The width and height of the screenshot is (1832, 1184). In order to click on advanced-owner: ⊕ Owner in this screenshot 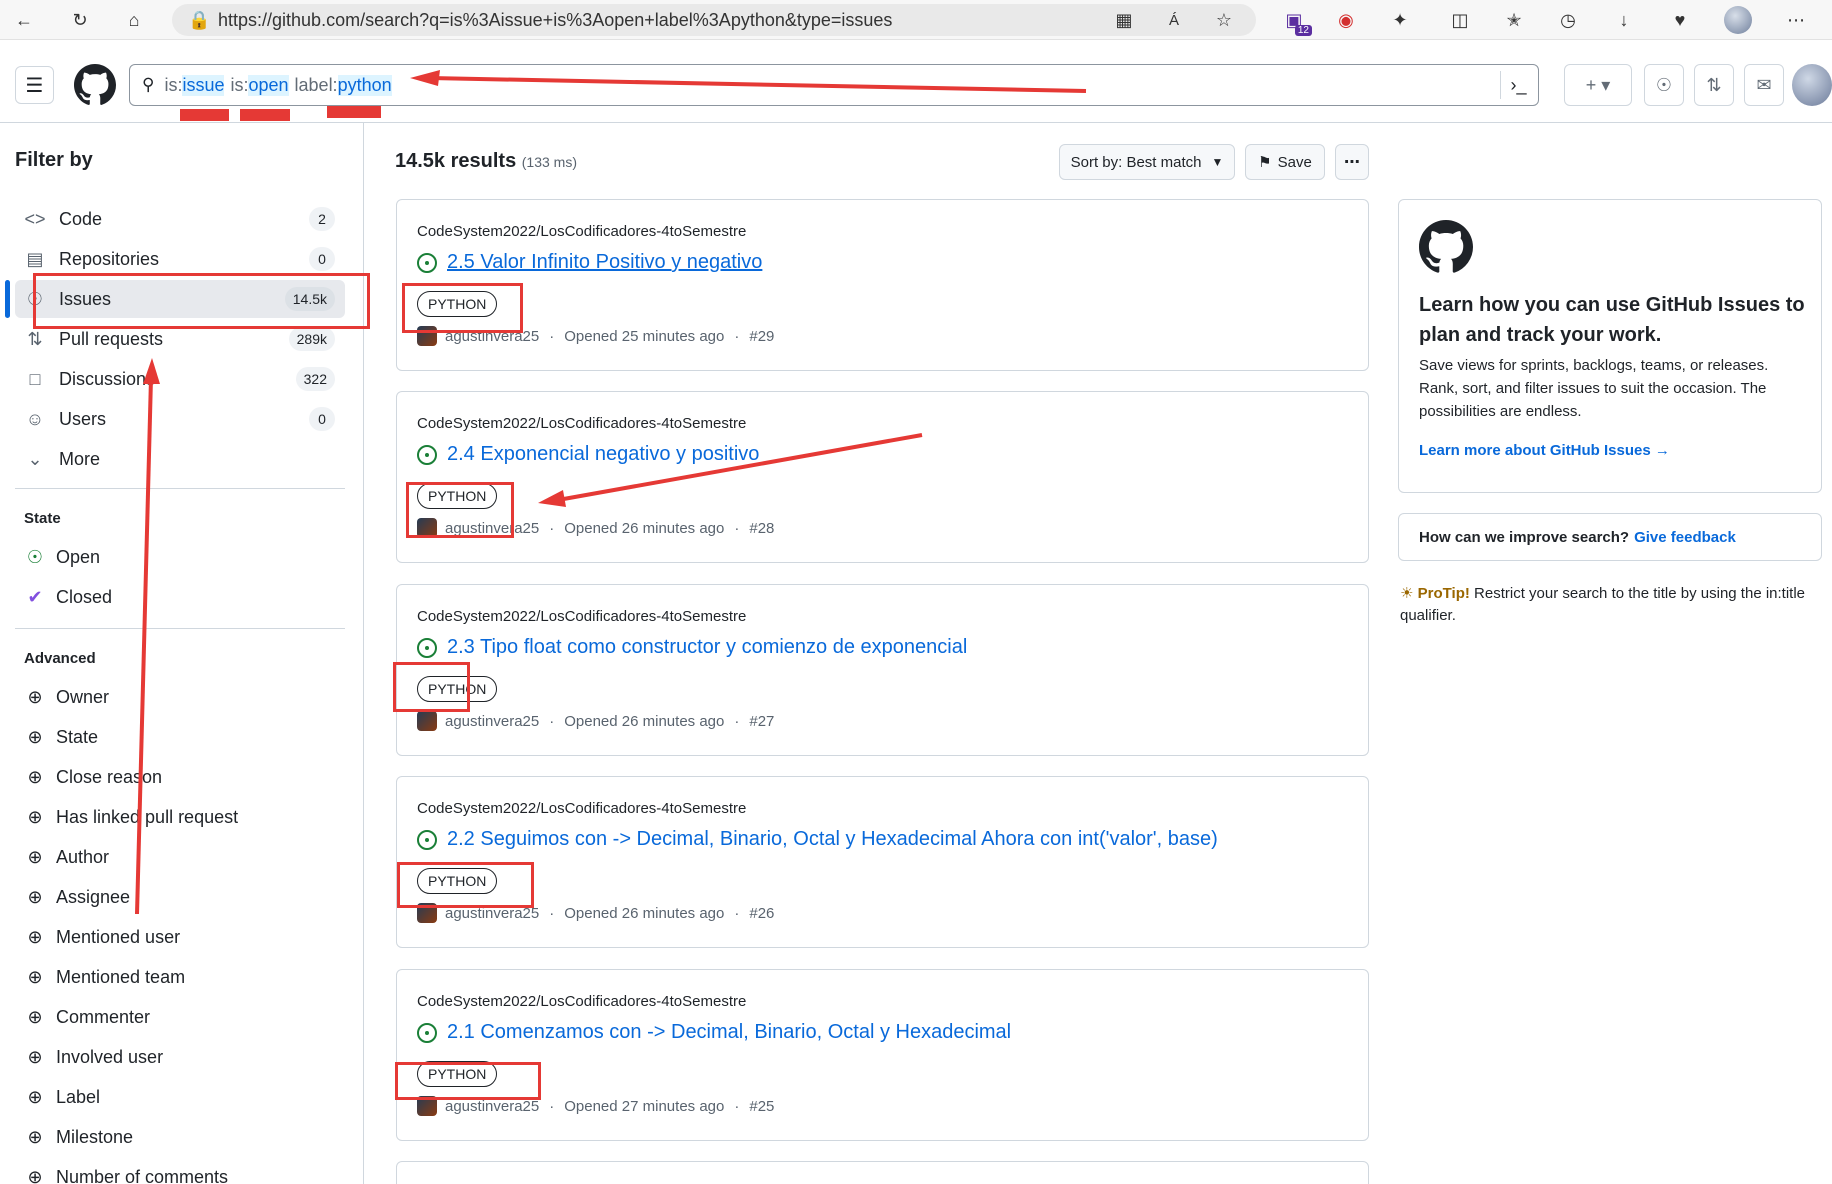, I will do `click(66, 697)`.